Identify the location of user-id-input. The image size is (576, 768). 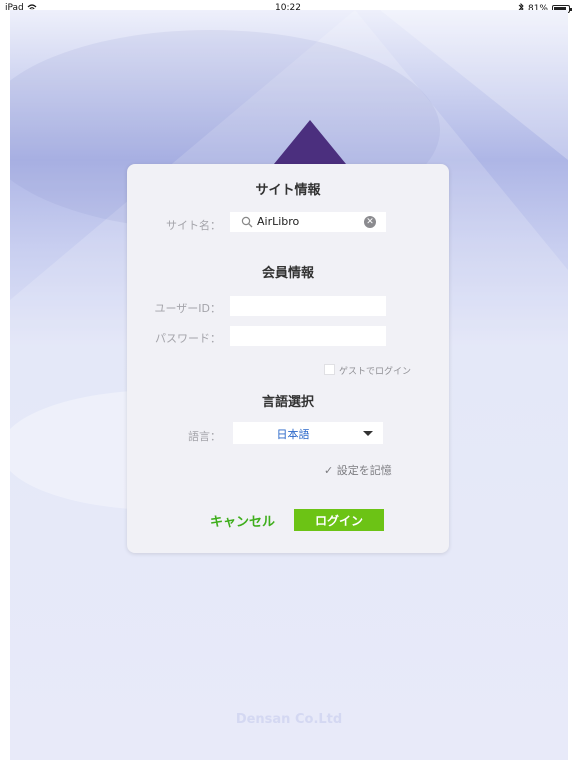
(308, 306).